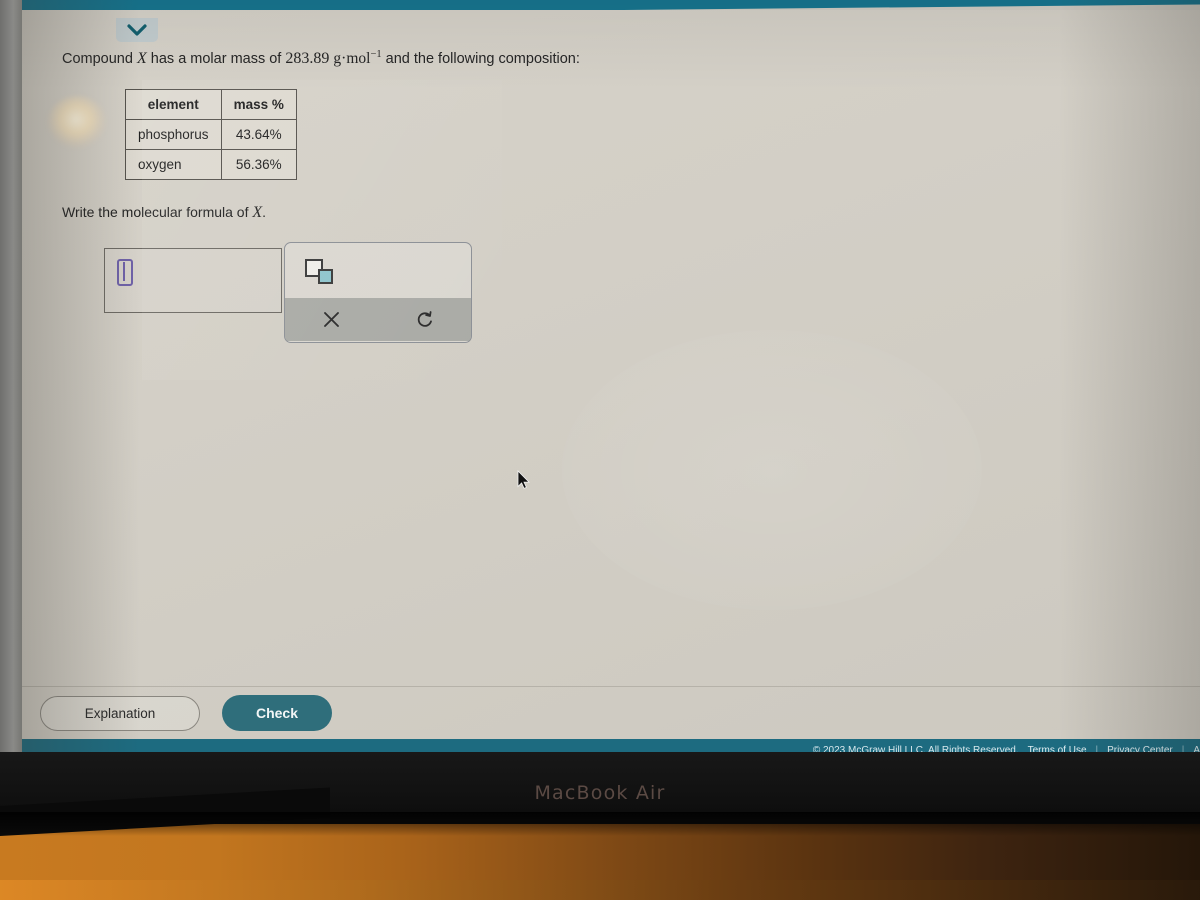  I want to click on column-header-mass-percent: mass %, so click(258, 105).